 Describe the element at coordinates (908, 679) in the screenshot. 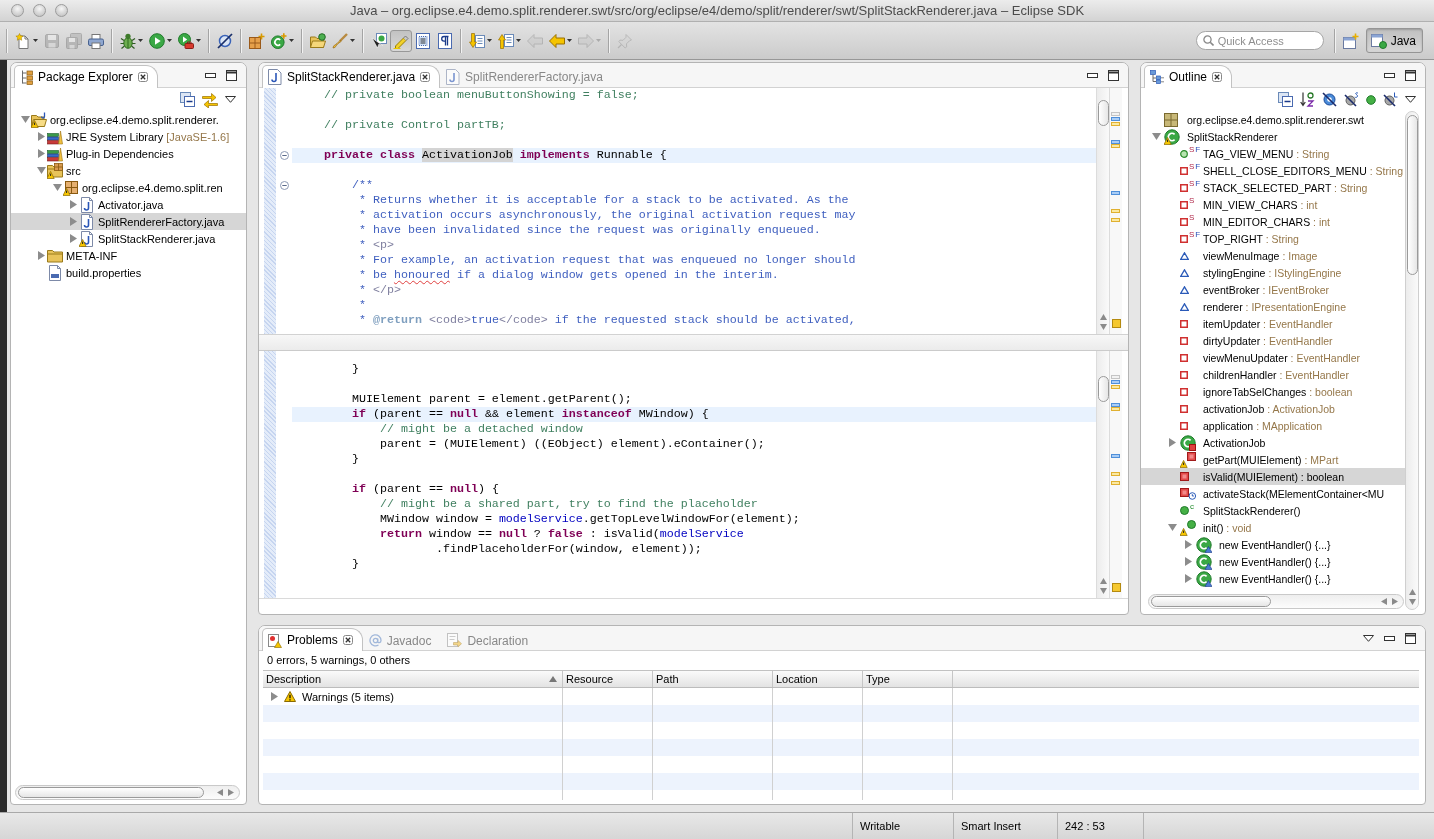

I see `column-header: Type` at that location.